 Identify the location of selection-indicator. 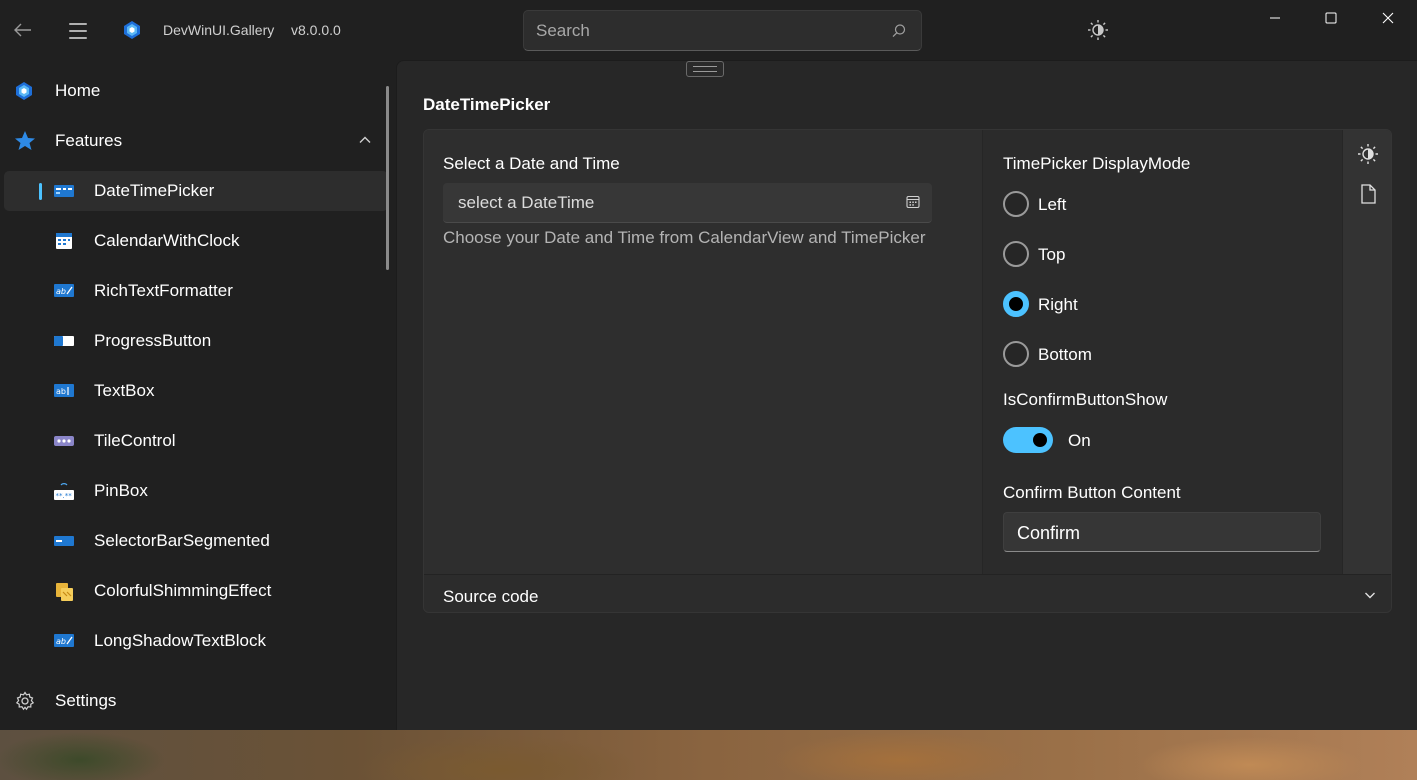
(40, 191).